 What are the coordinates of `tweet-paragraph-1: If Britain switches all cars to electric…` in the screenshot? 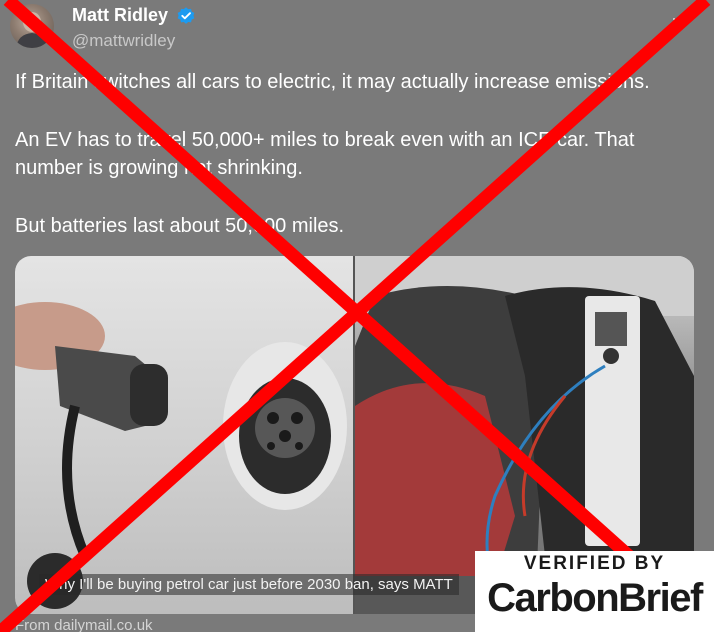 It's located at (332, 82).